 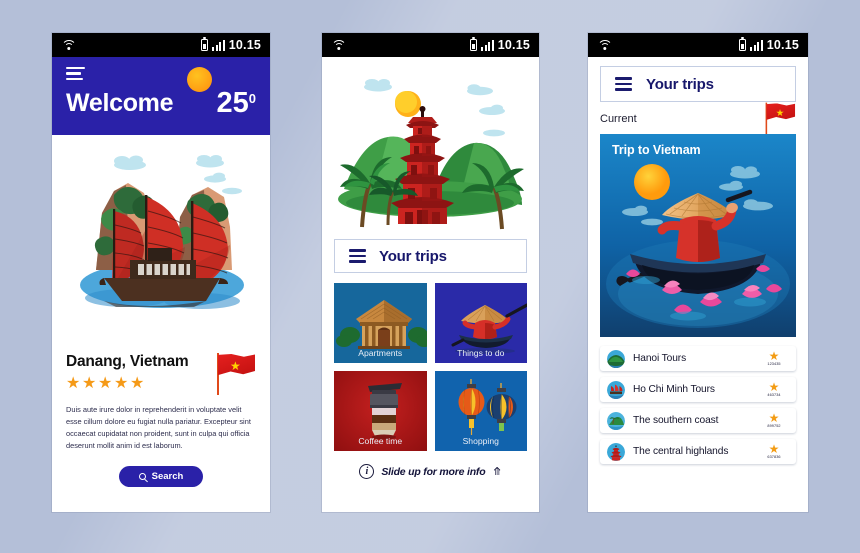 What do you see at coordinates (774, 364) in the screenshot?
I see `rating-count: 123435` at bounding box center [774, 364].